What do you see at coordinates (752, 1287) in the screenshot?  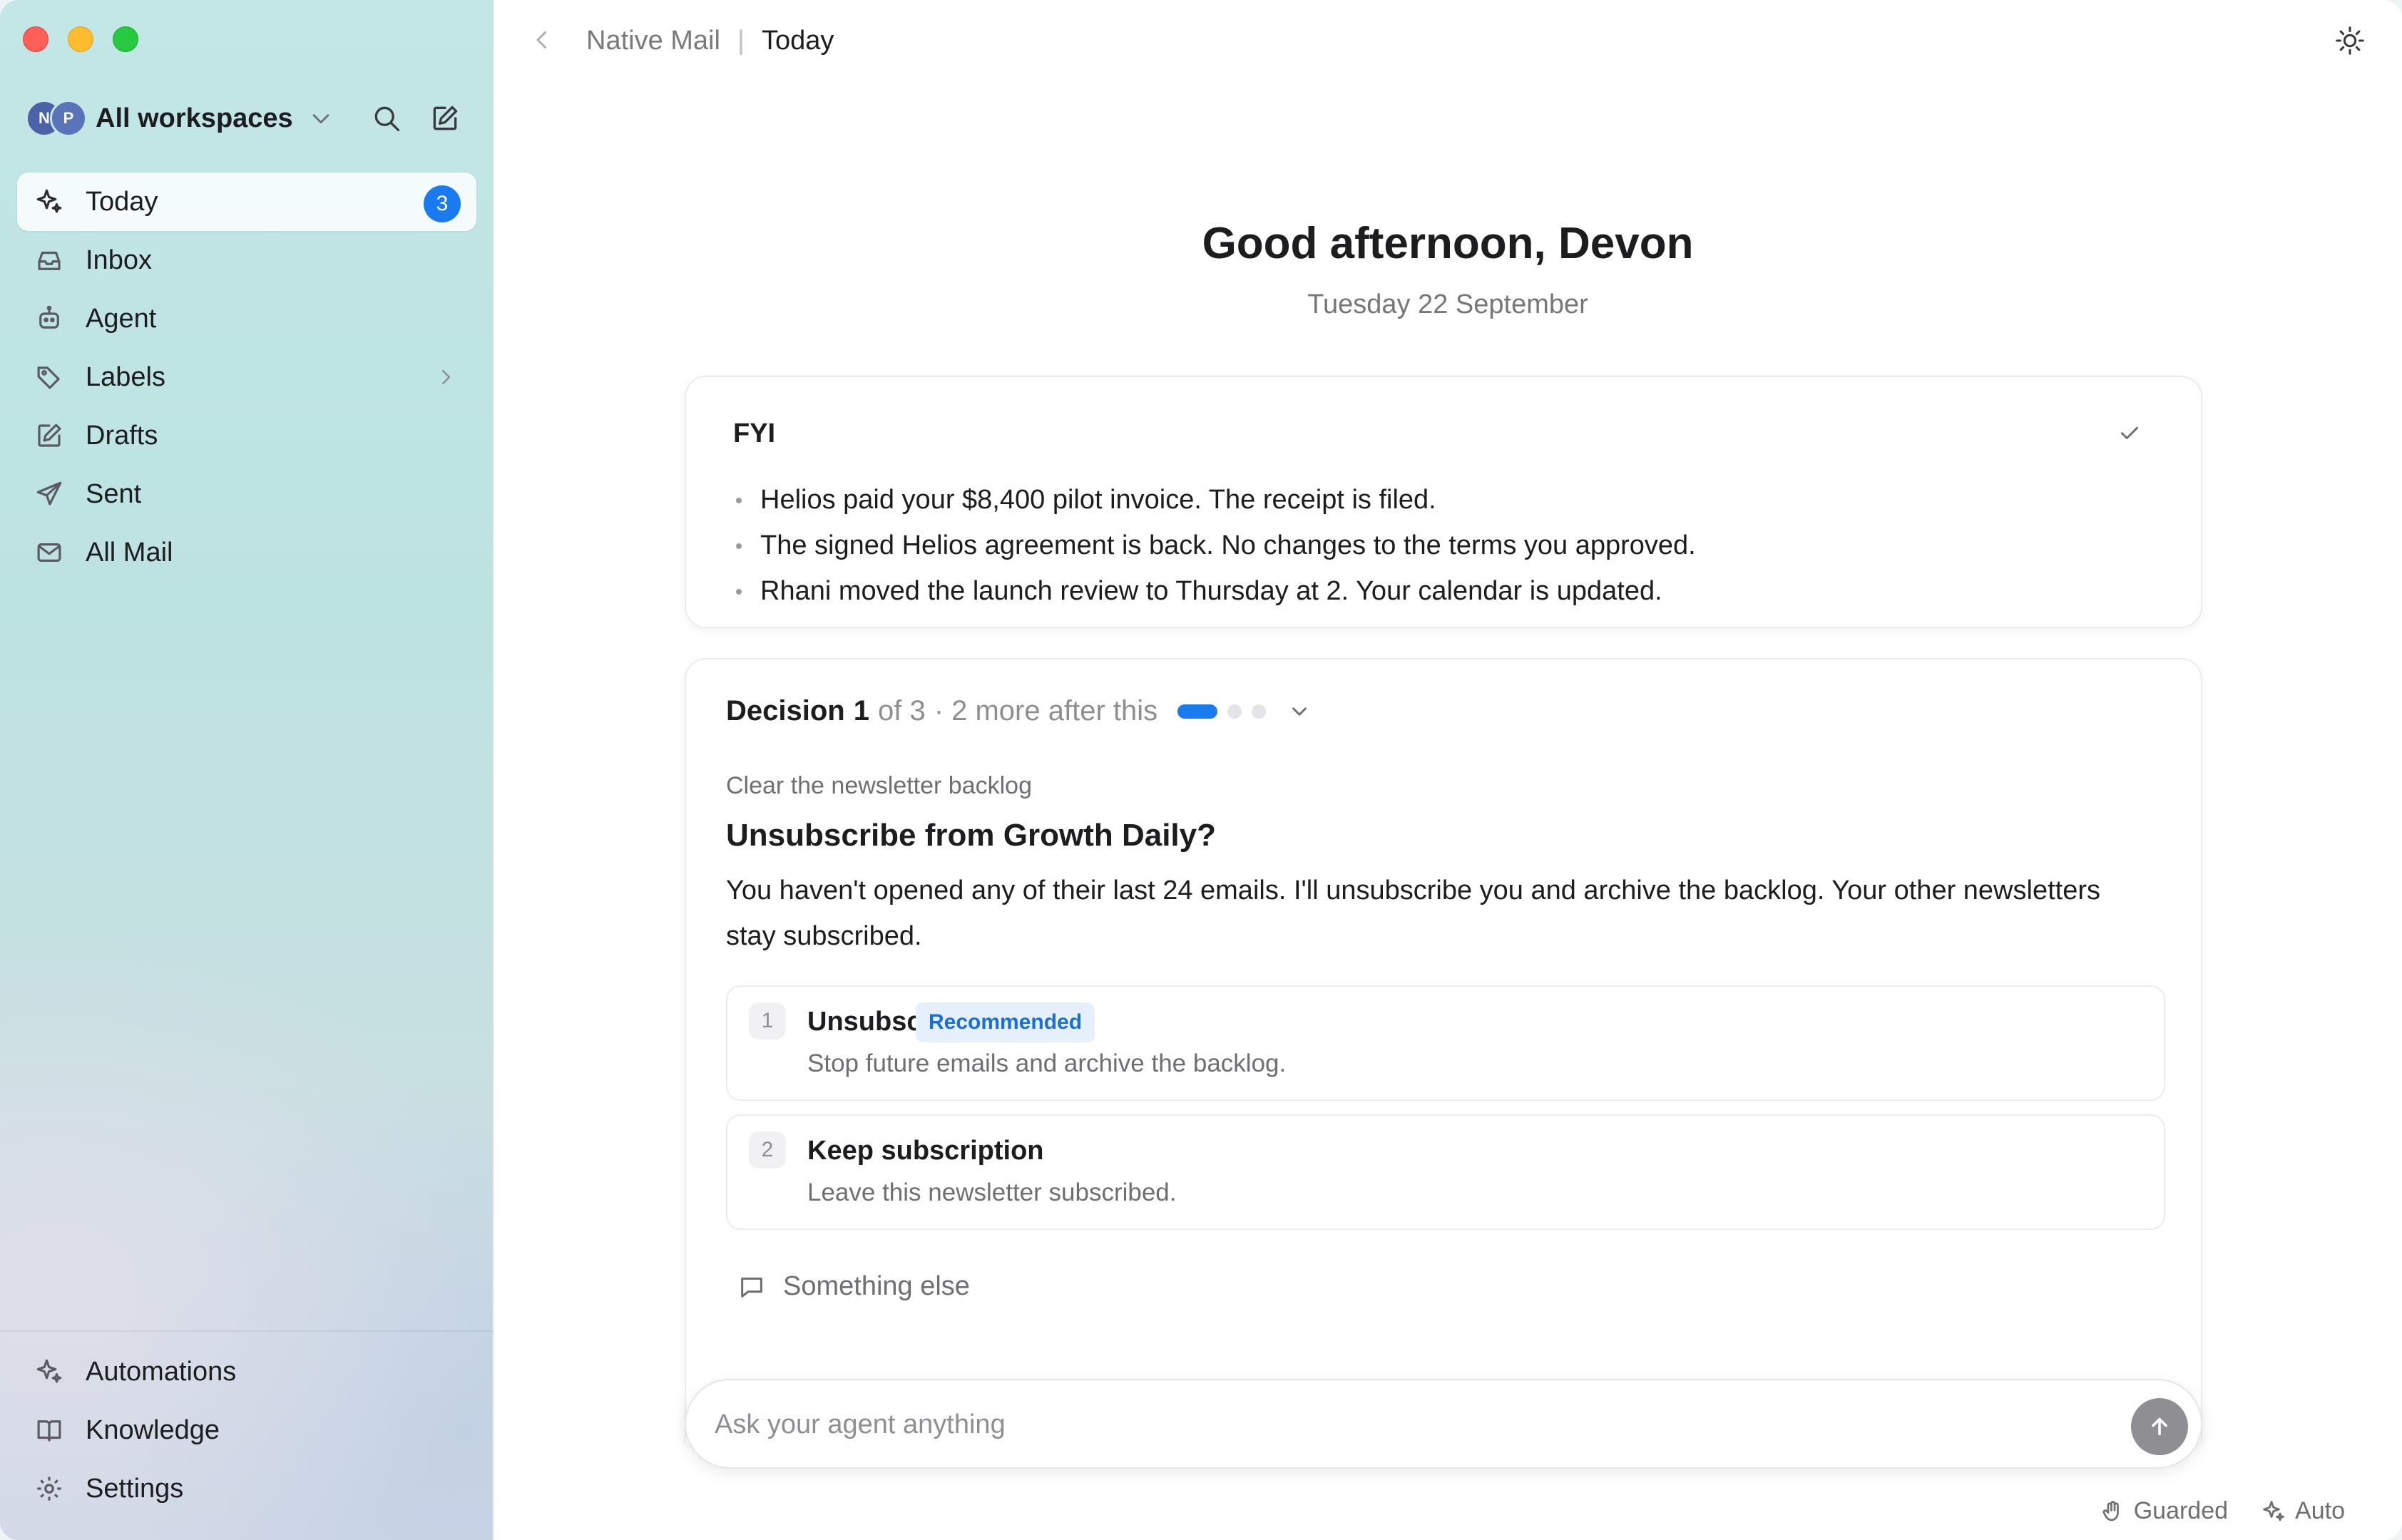 I see `chat-bubble-icon` at bounding box center [752, 1287].